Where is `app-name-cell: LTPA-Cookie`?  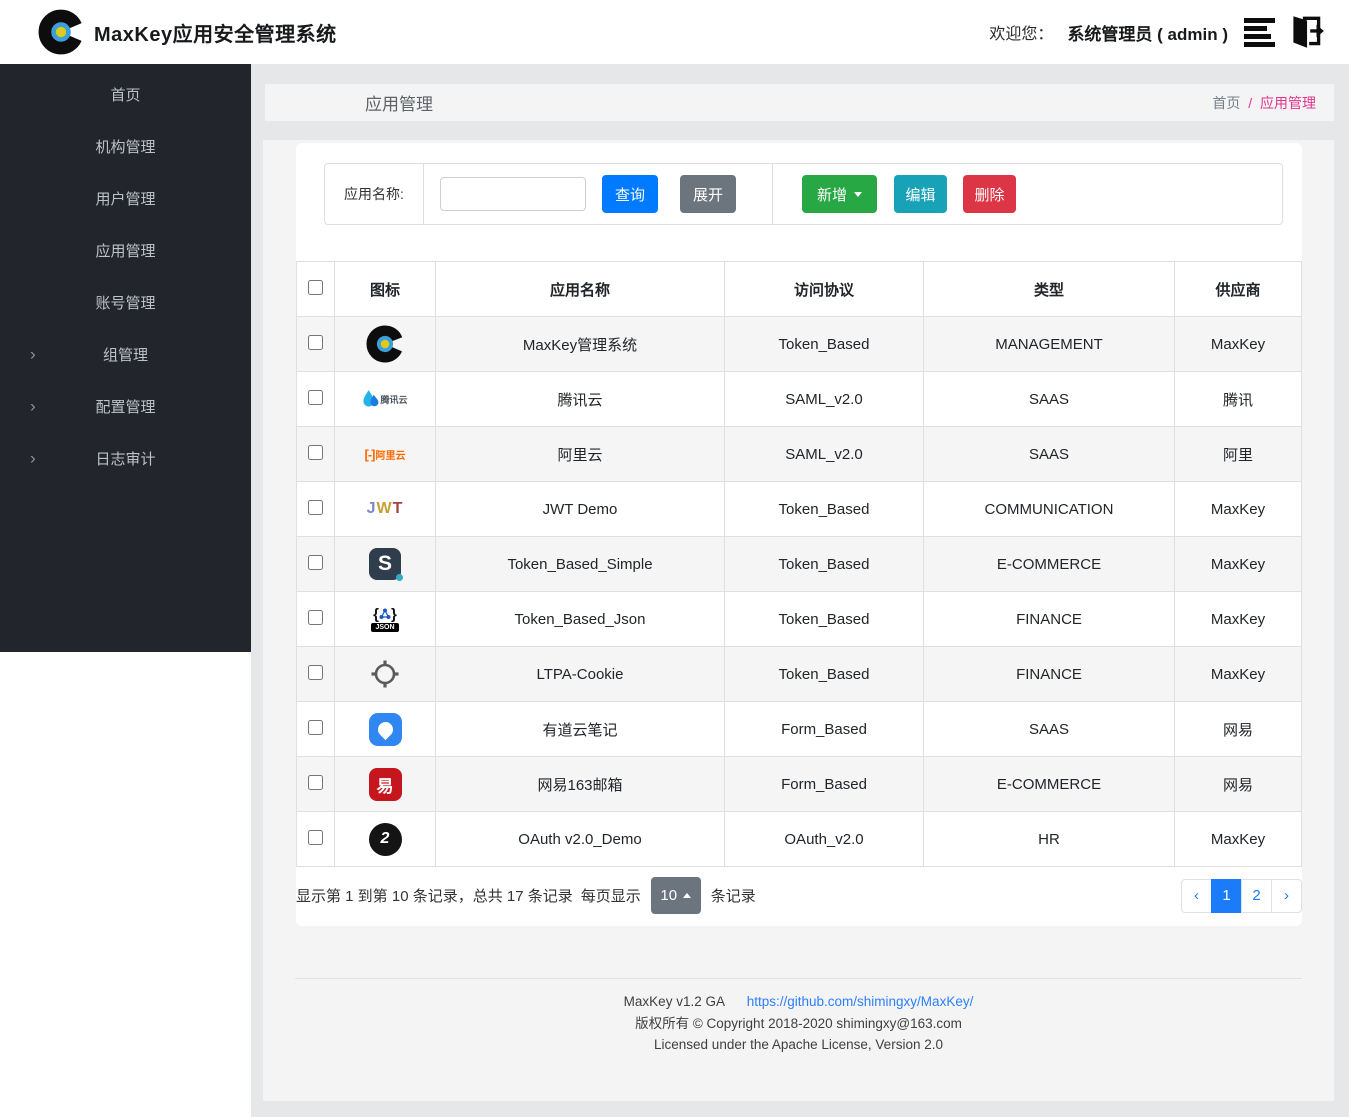
app-name-cell: LTPA-Cookie is located at coordinates (580, 674).